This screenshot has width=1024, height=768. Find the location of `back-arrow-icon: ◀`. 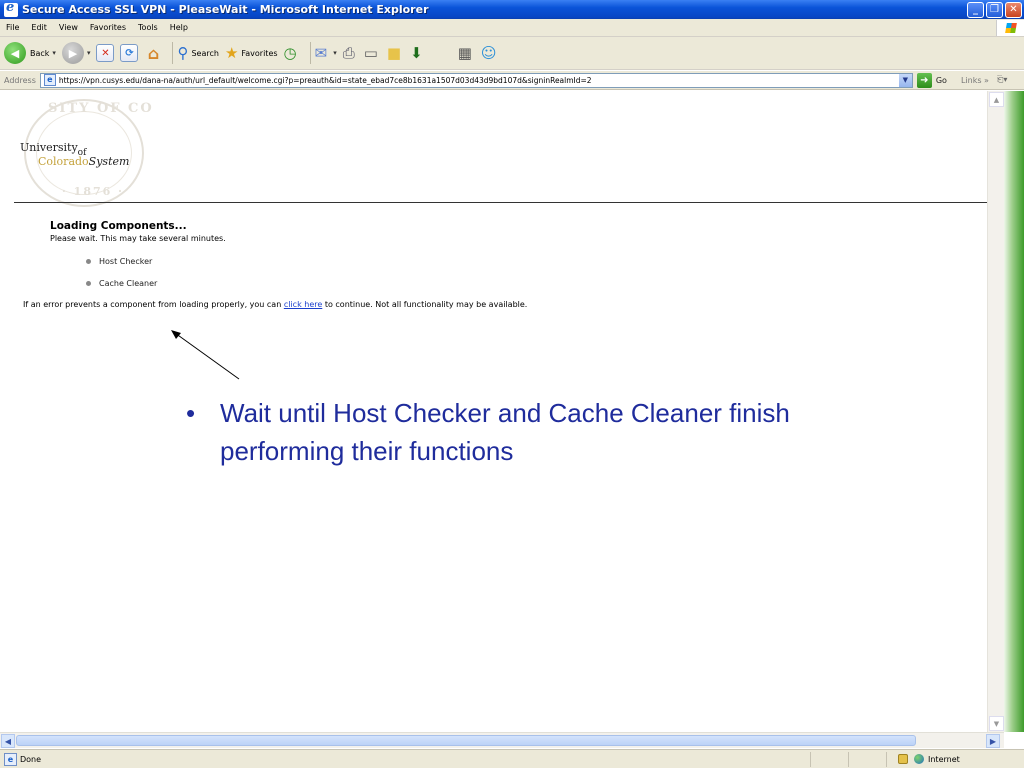

back-arrow-icon: ◀ is located at coordinates (15, 53).